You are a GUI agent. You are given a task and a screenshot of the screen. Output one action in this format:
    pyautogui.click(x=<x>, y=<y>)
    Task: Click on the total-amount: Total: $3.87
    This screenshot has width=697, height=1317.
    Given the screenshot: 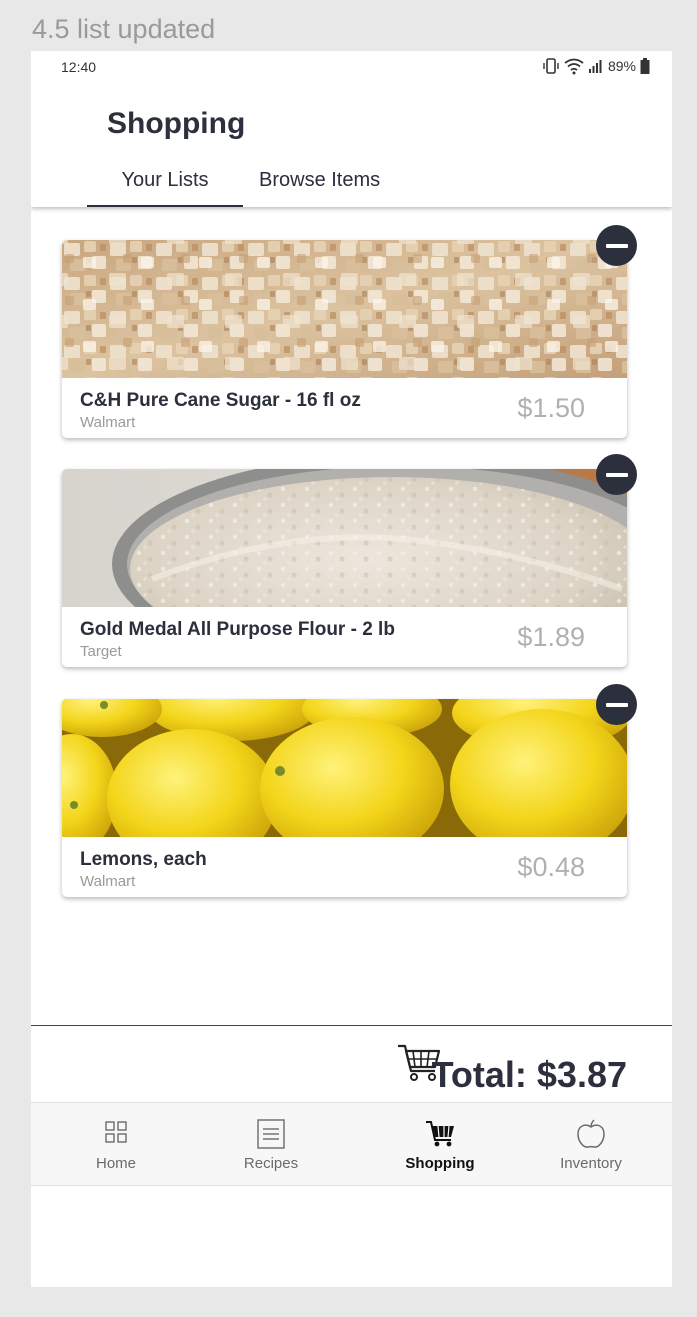 What is the action you would take?
    pyautogui.click(x=529, y=1074)
    